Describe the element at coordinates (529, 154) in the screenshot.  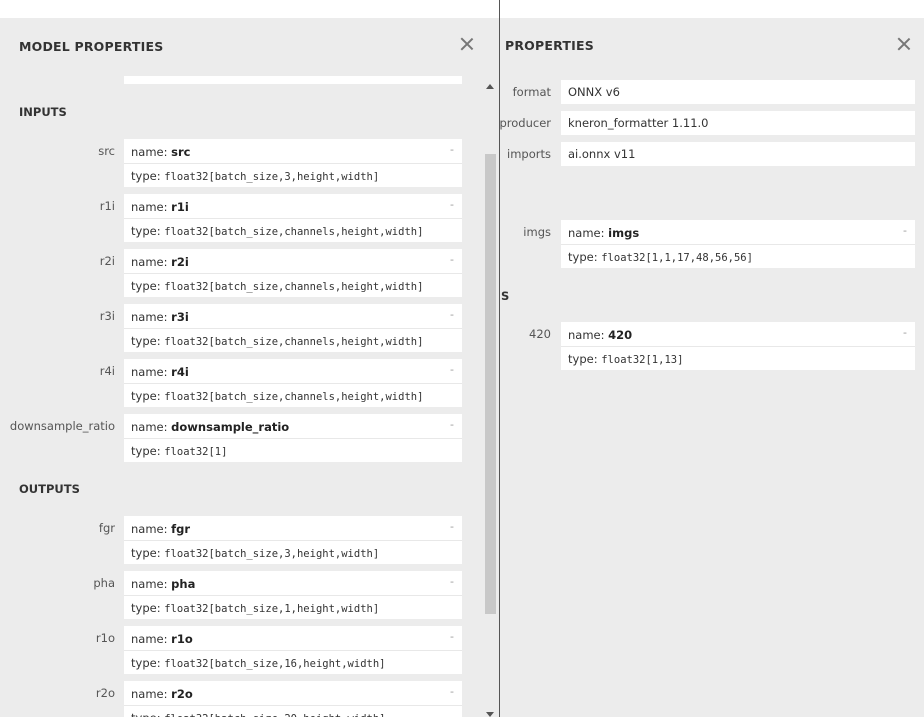
I see `prop-label-imports: imports` at that location.